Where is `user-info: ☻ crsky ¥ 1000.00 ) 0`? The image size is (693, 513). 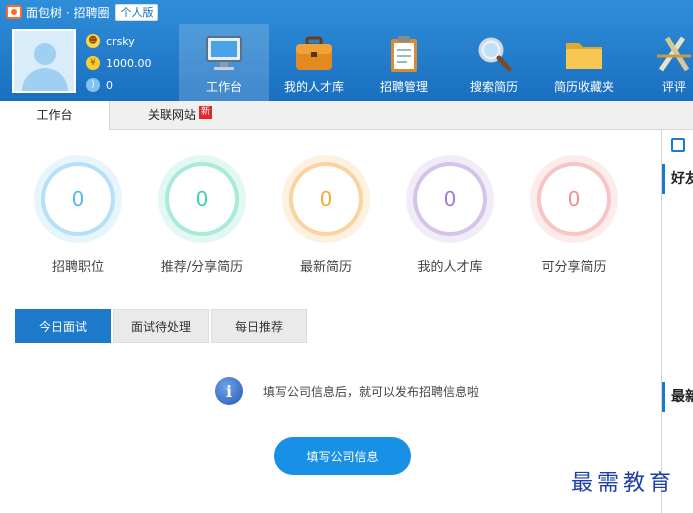
user-info: ☻ crsky ¥ 1000.00 ) 0 is located at coordinates (119, 63).